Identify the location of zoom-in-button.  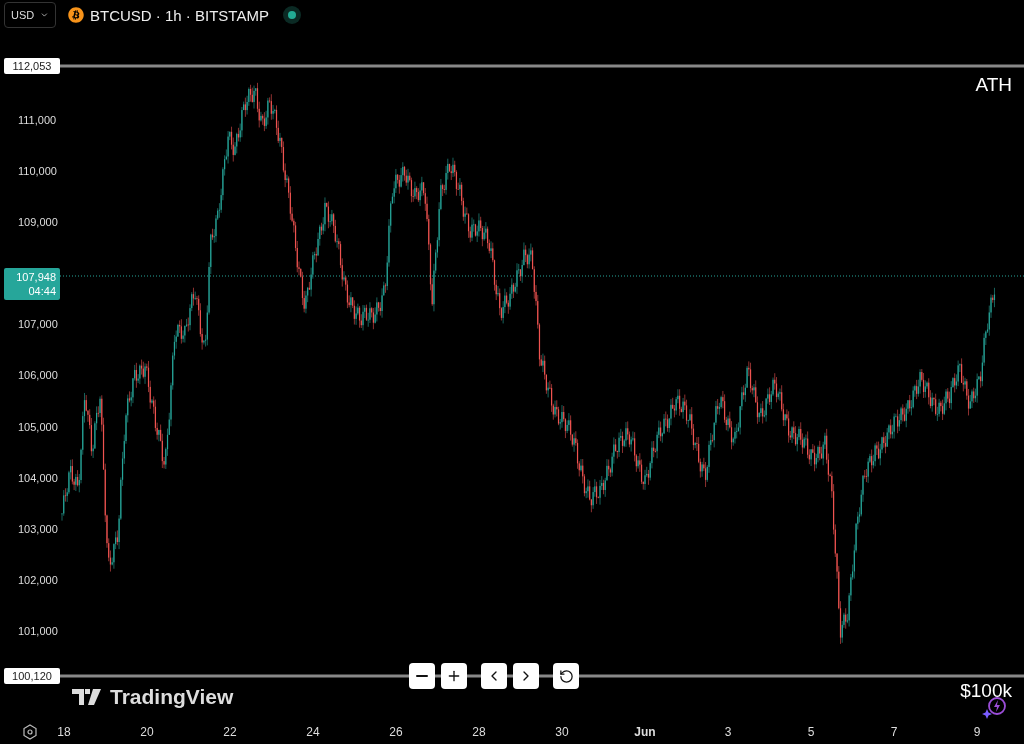
(454, 676).